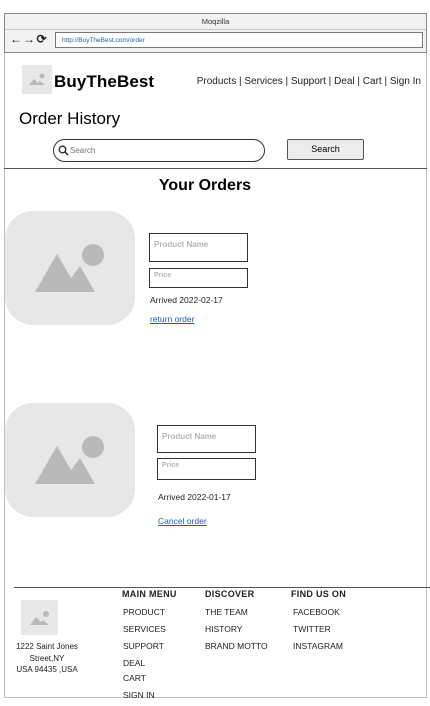 This screenshot has width=430, height=706. I want to click on nav-support: Support, so click(308, 81).